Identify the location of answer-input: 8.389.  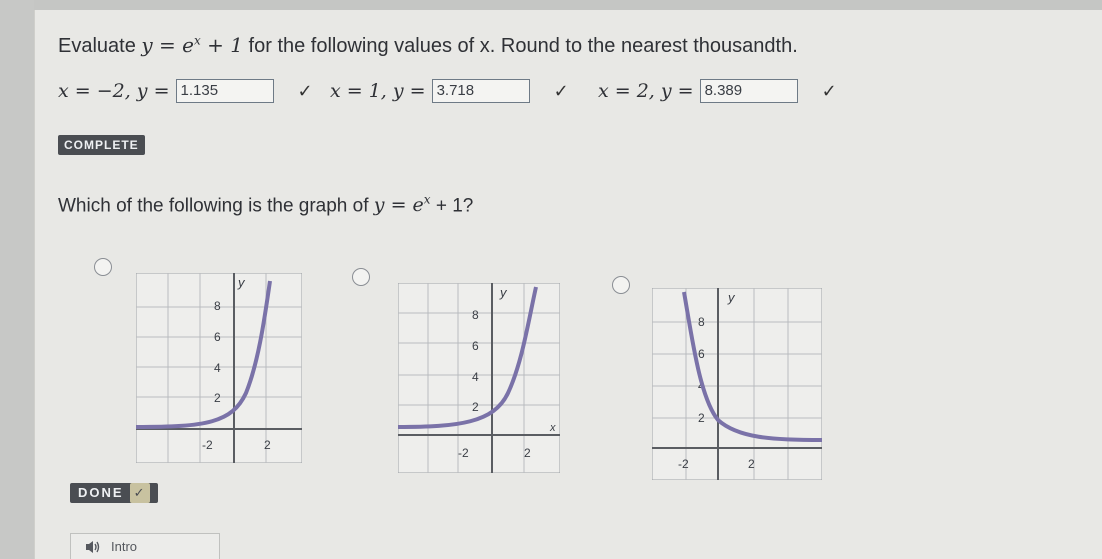
(748, 91).